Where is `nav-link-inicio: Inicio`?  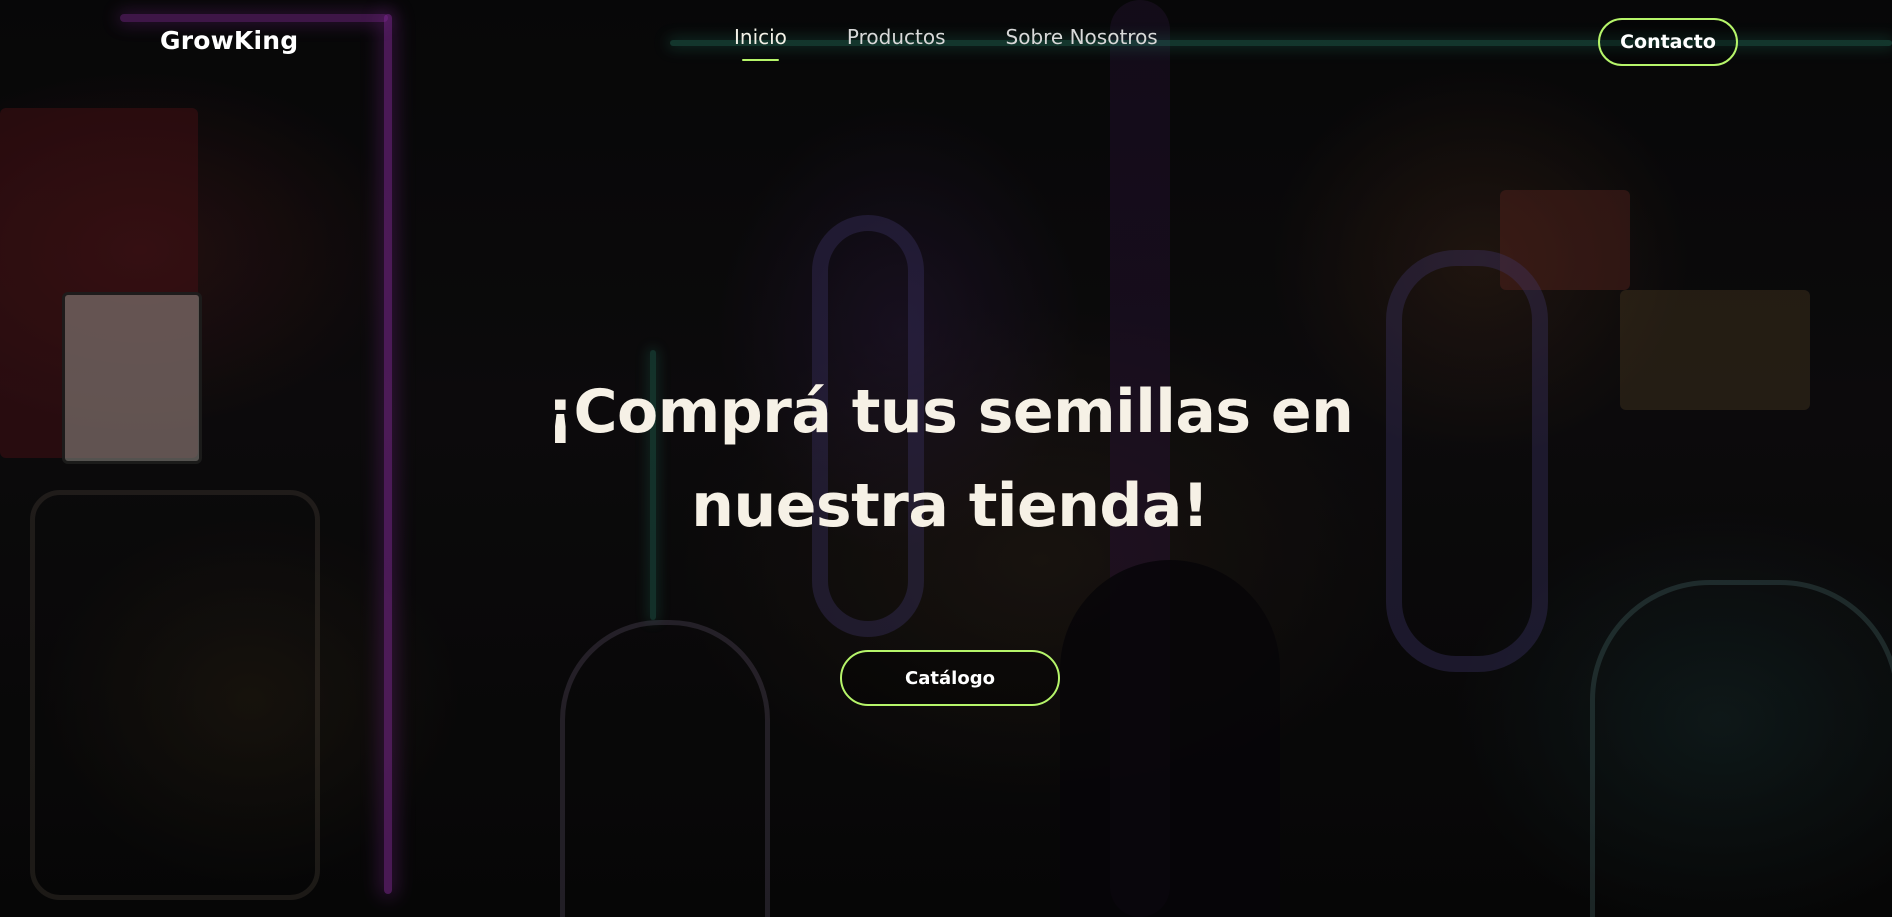 nav-link-inicio: Inicio is located at coordinates (760, 43).